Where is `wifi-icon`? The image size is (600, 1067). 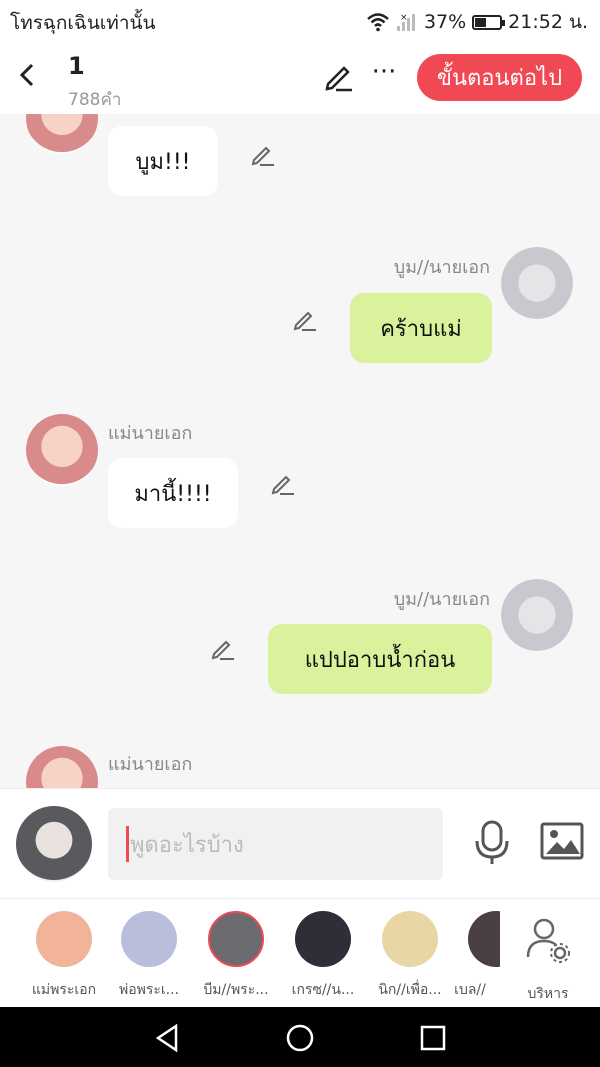 wifi-icon is located at coordinates (378, 22).